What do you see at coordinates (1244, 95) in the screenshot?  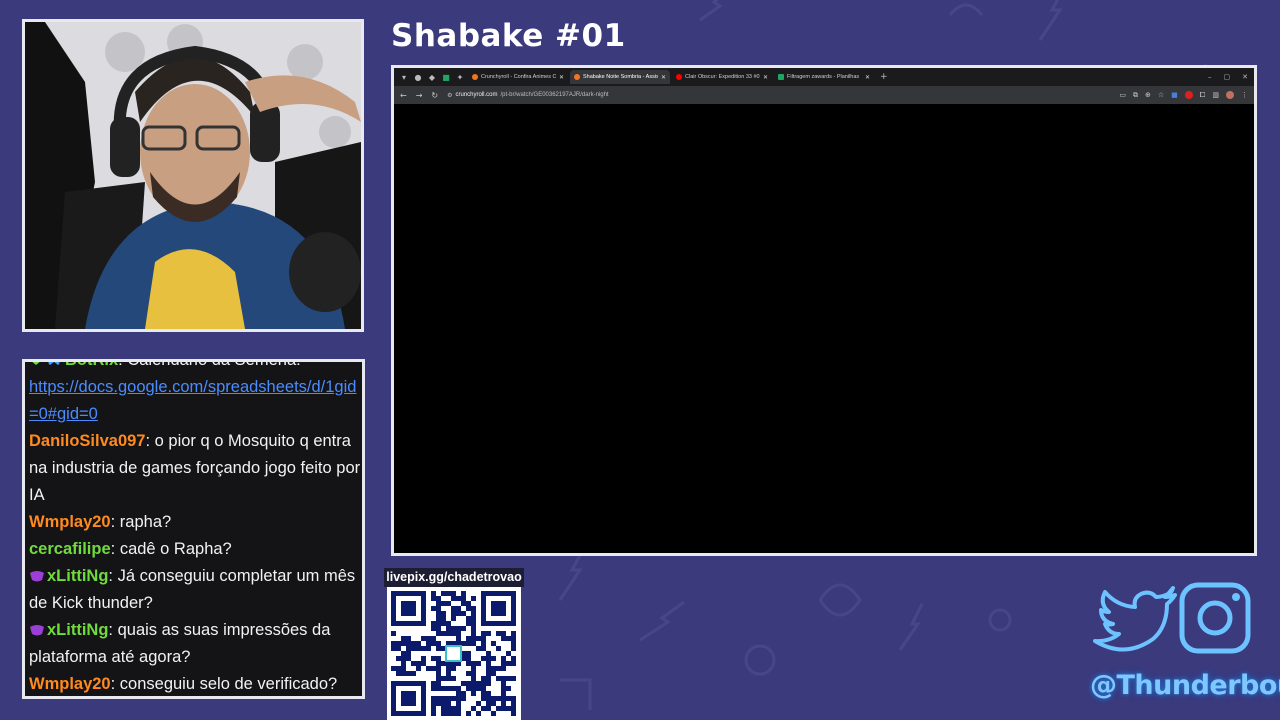 I see `menu-icon: ⋮` at bounding box center [1244, 95].